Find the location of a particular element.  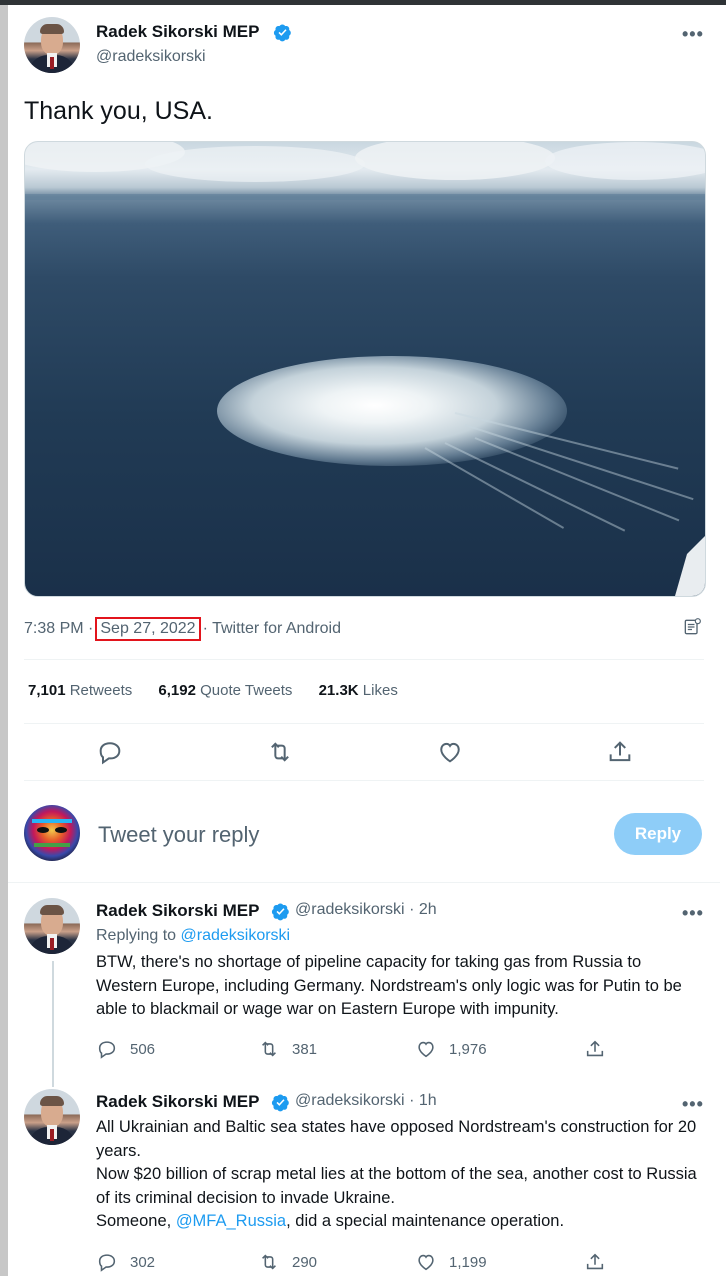

reply-count-button: 302 is located at coordinates (125, 1262).